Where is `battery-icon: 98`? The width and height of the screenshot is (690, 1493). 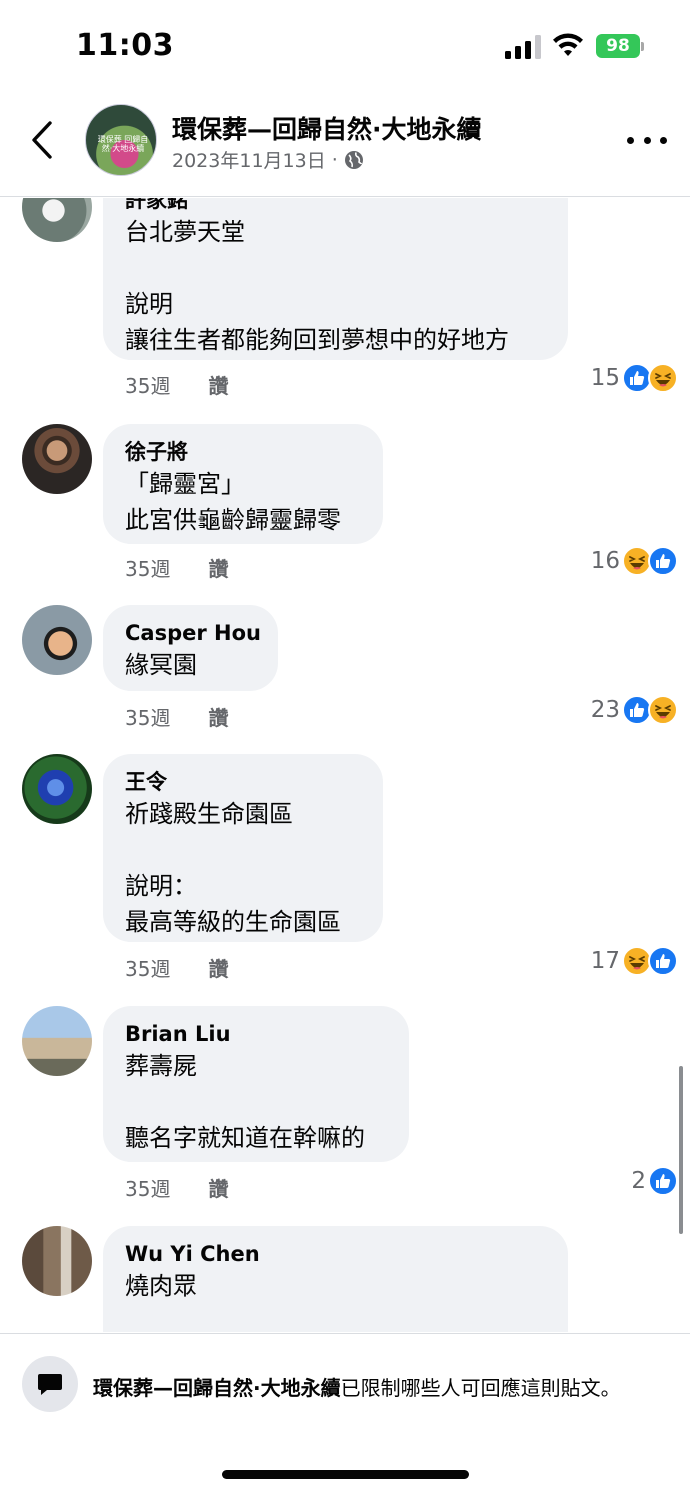
battery-icon: 98 is located at coordinates (618, 46).